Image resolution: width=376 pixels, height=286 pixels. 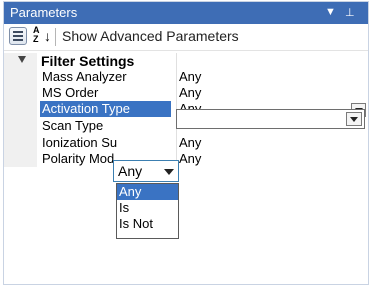 I want to click on collapse-icon, so click(x=22, y=59).